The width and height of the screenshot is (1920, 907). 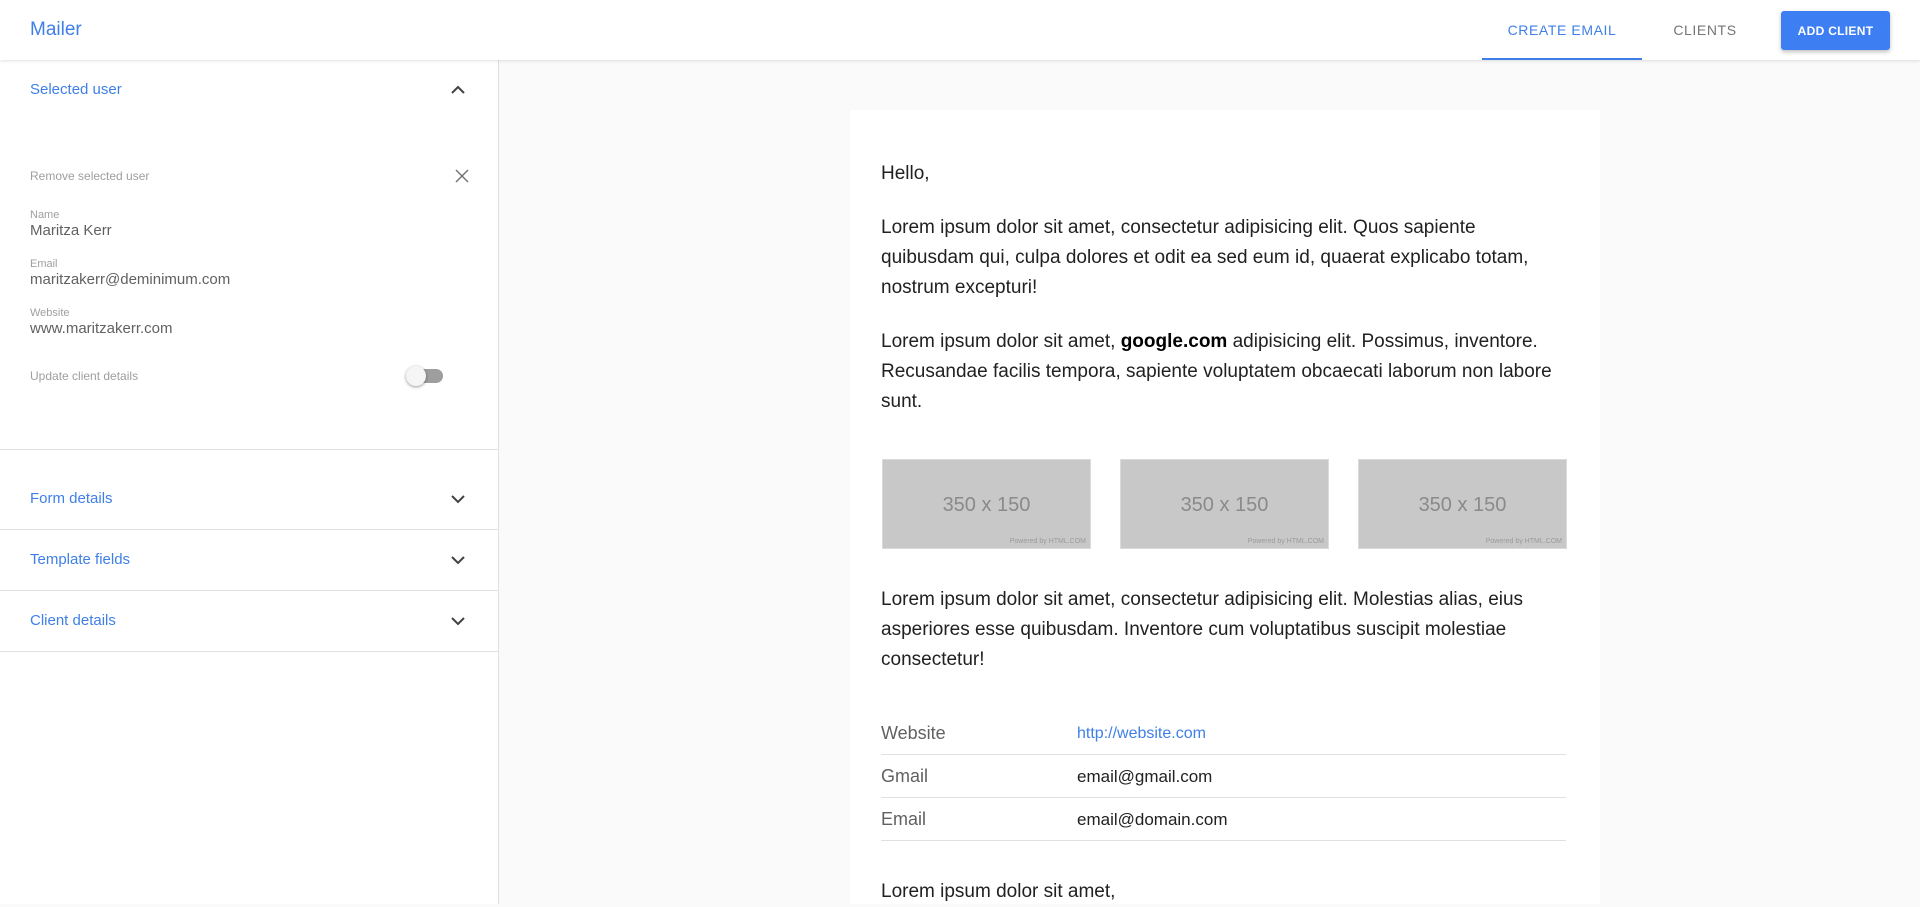 What do you see at coordinates (1145, 776) in the screenshot?
I see `info-value: email@gmail.com` at bounding box center [1145, 776].